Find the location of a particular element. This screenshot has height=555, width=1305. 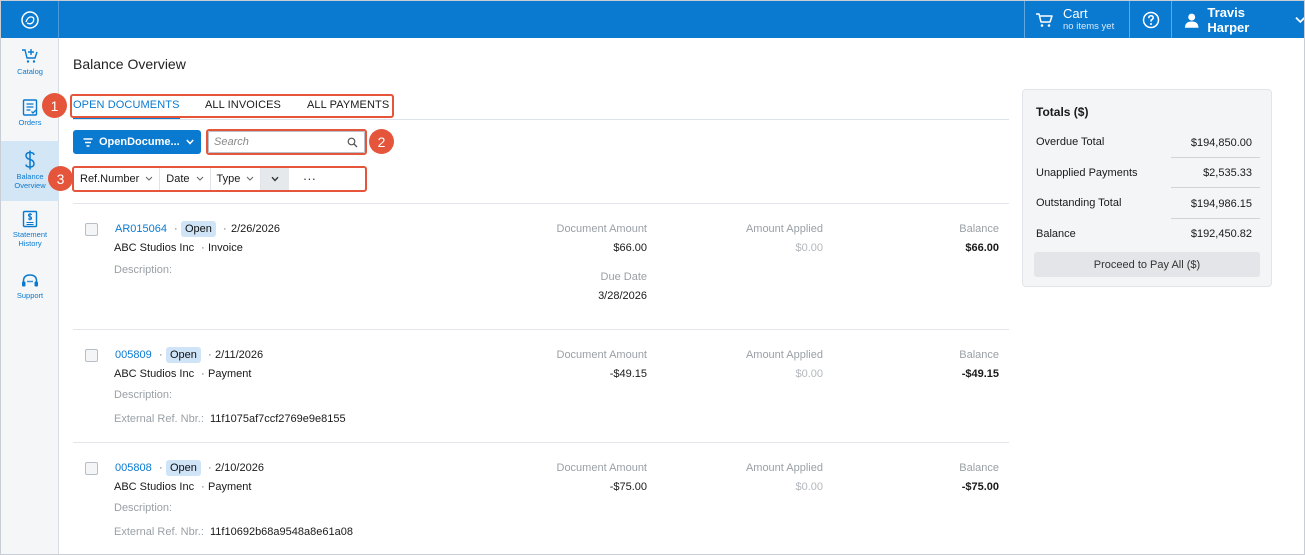

page-title: Balance Overview is located at coordinates (129, 64).